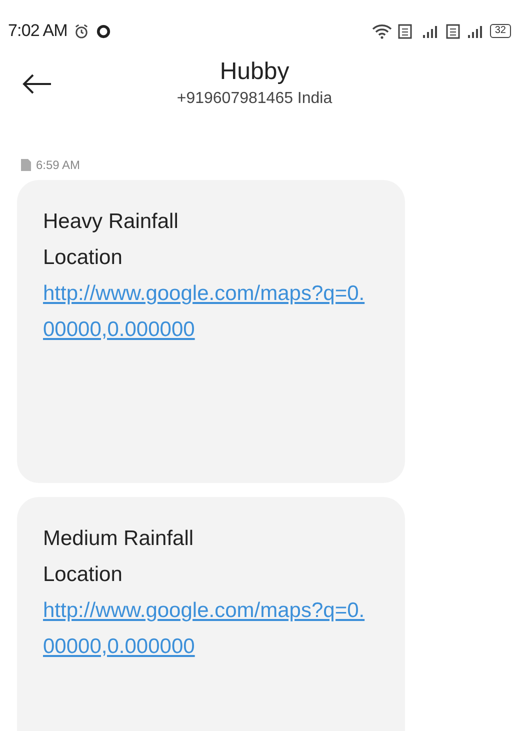  I want to click on back-arrow-icon, so click(37, 84).